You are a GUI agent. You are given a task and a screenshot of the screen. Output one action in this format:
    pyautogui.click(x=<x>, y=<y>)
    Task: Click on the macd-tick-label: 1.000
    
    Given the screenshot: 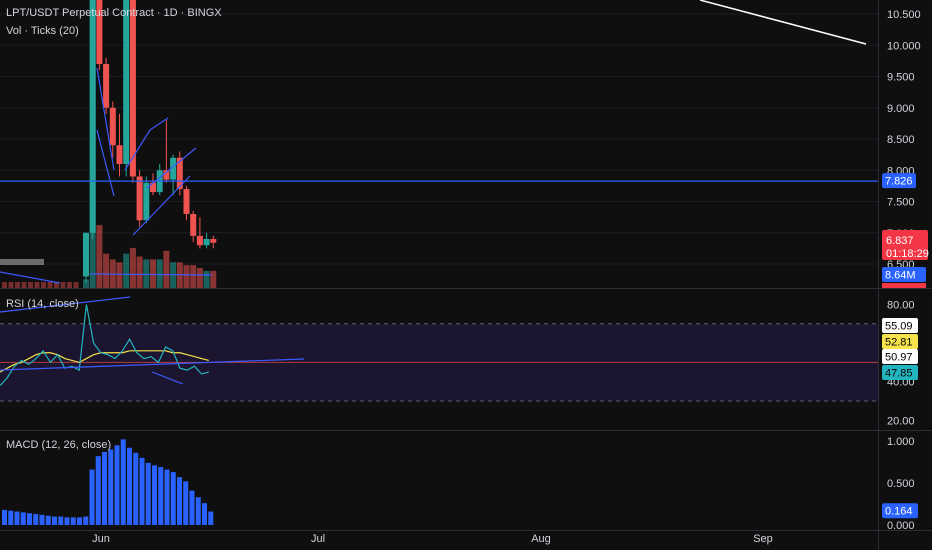 What is the action you would take?
    pyautogui.click(x=901, y=442)
    